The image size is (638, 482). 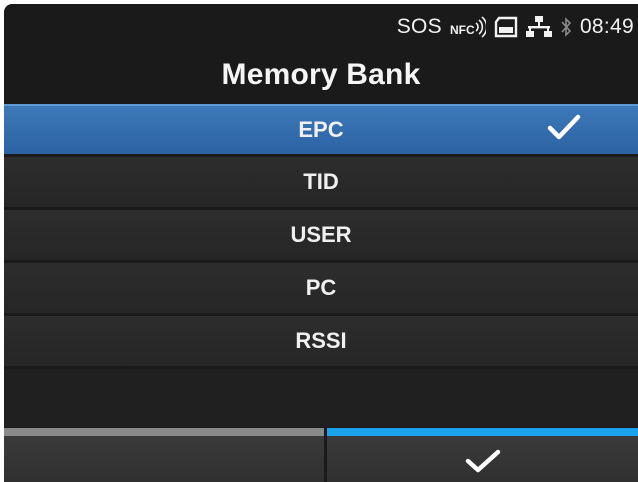 I want to click on list-item-epc: EPC, so click(x=321, y=129).